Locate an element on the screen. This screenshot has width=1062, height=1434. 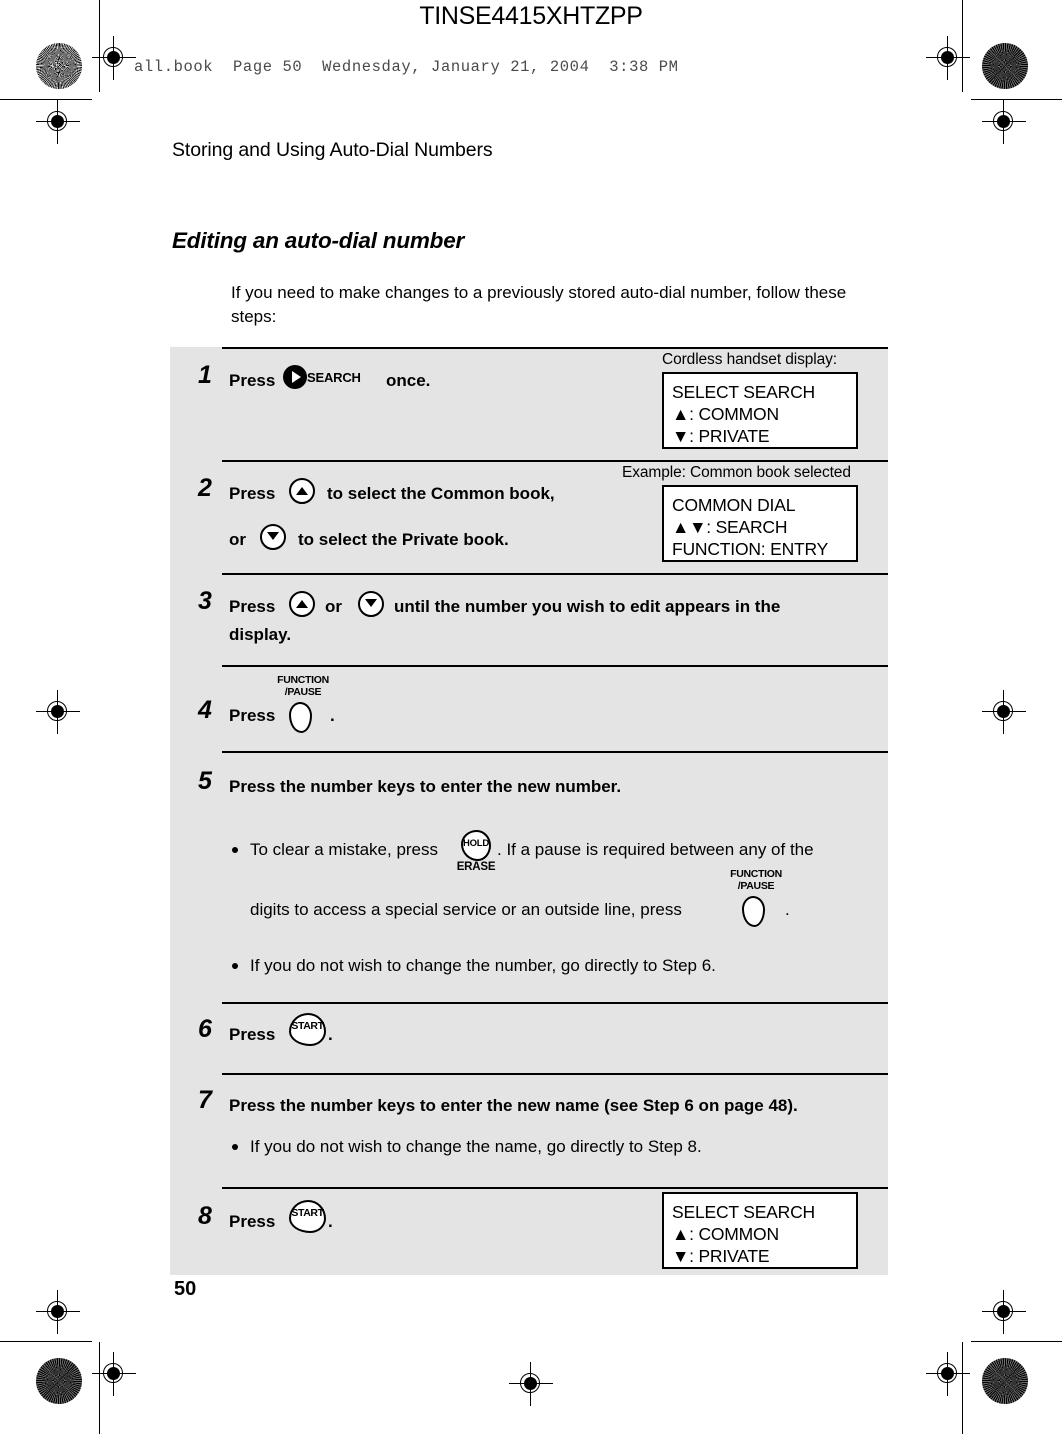
registration-mark-top-left-outer is located at coordinates (114, 58).